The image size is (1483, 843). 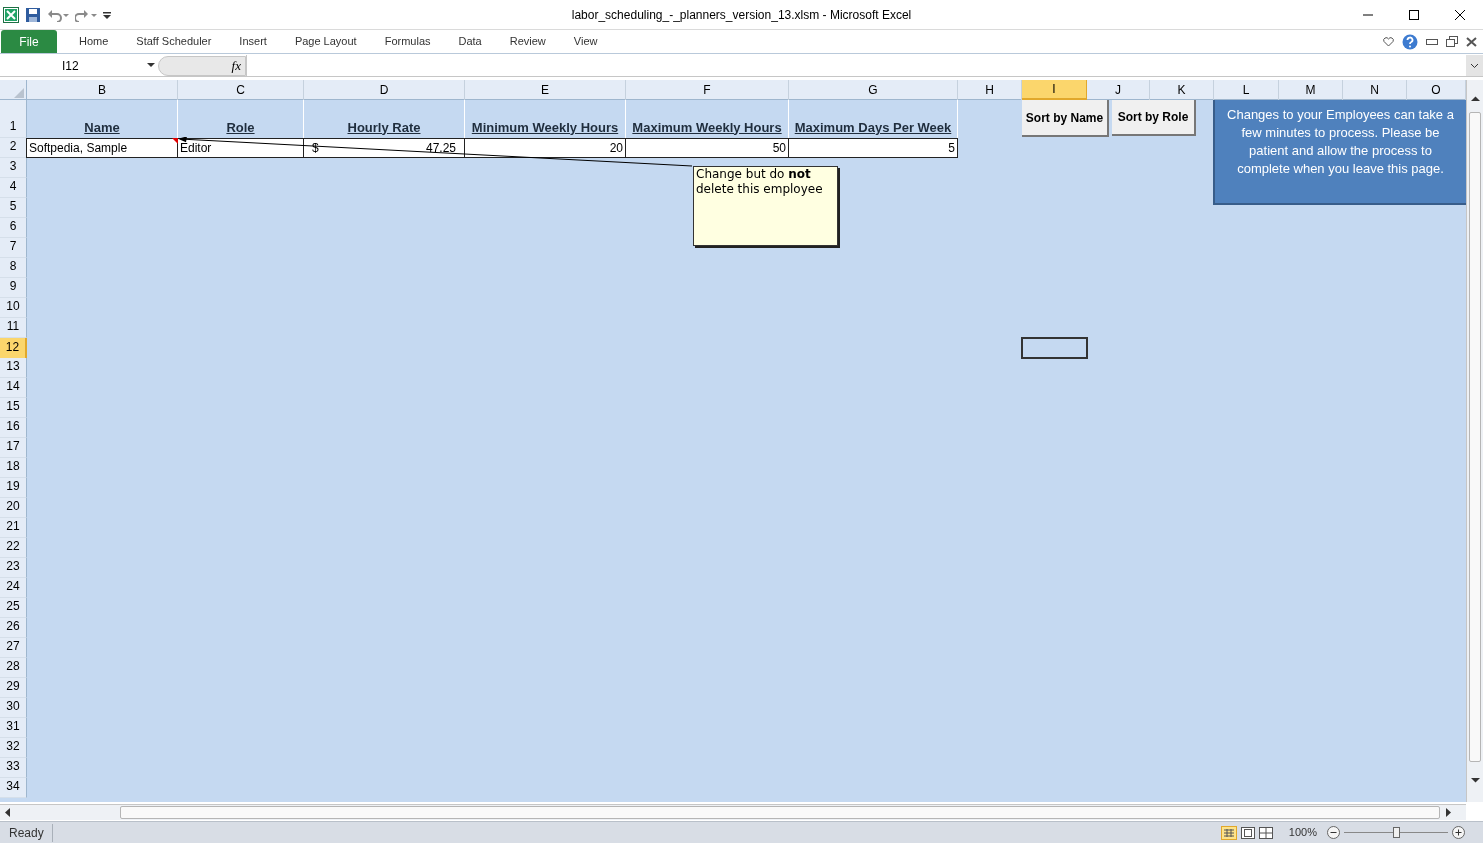 What do you see at coordinates (1471, 41) in the screenshot?
I see `close-workbook-icon` at bounding box center [1471, 41].